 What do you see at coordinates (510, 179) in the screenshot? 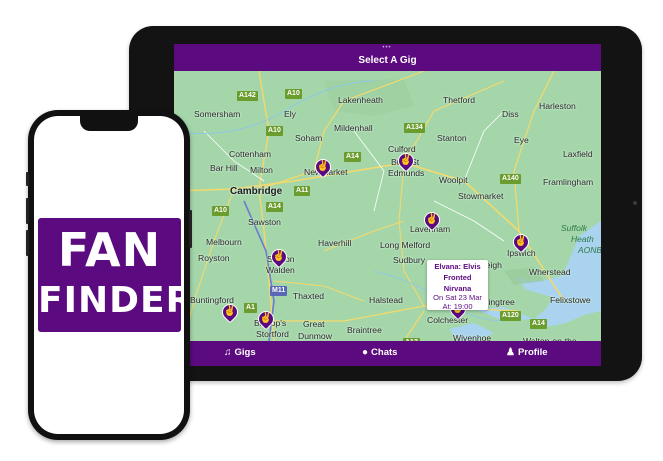
I see `road-shield: A140` at bounding box center [510, 179].